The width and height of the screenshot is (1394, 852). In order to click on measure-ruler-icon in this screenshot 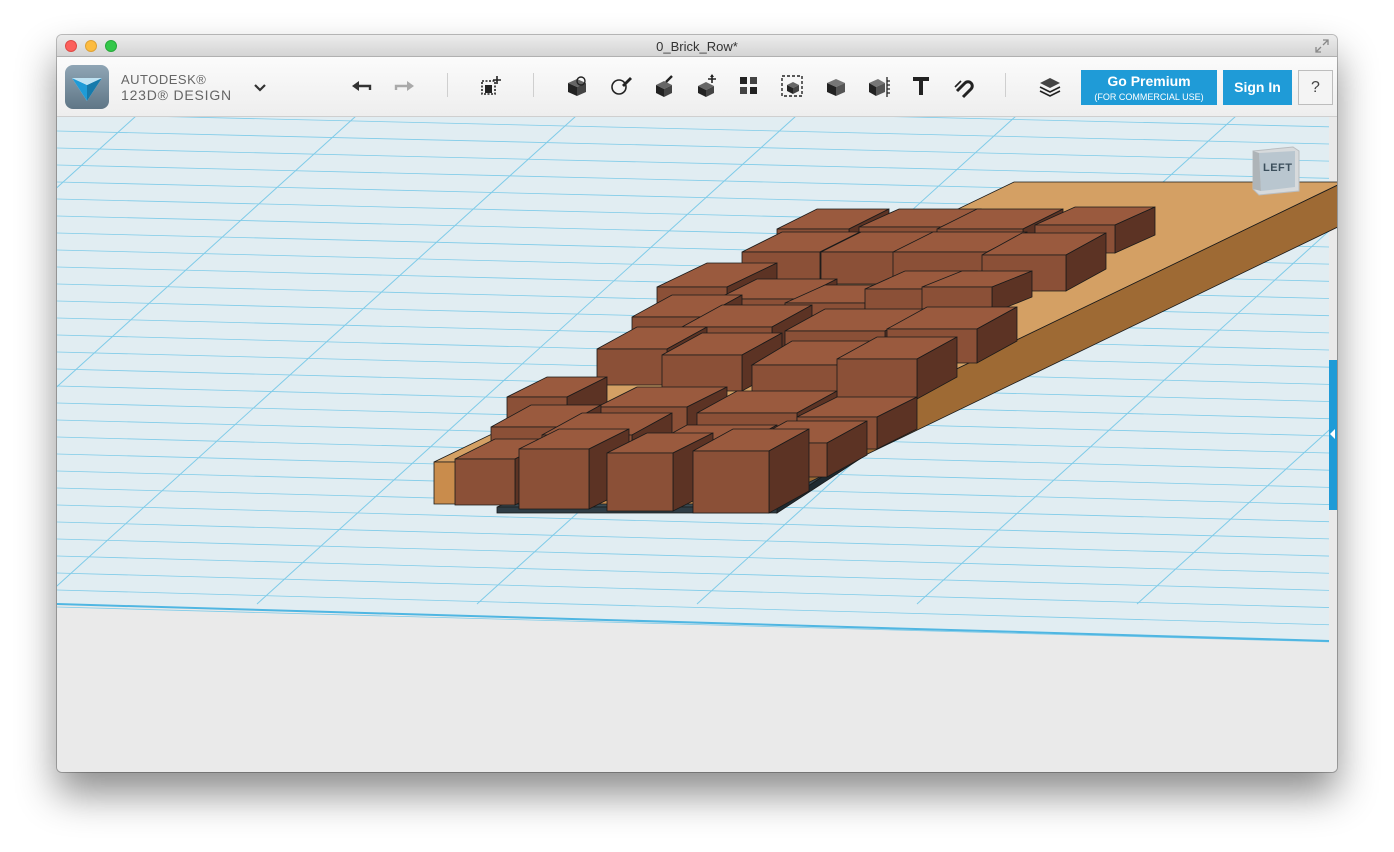, I will do `click(879, 87)`.